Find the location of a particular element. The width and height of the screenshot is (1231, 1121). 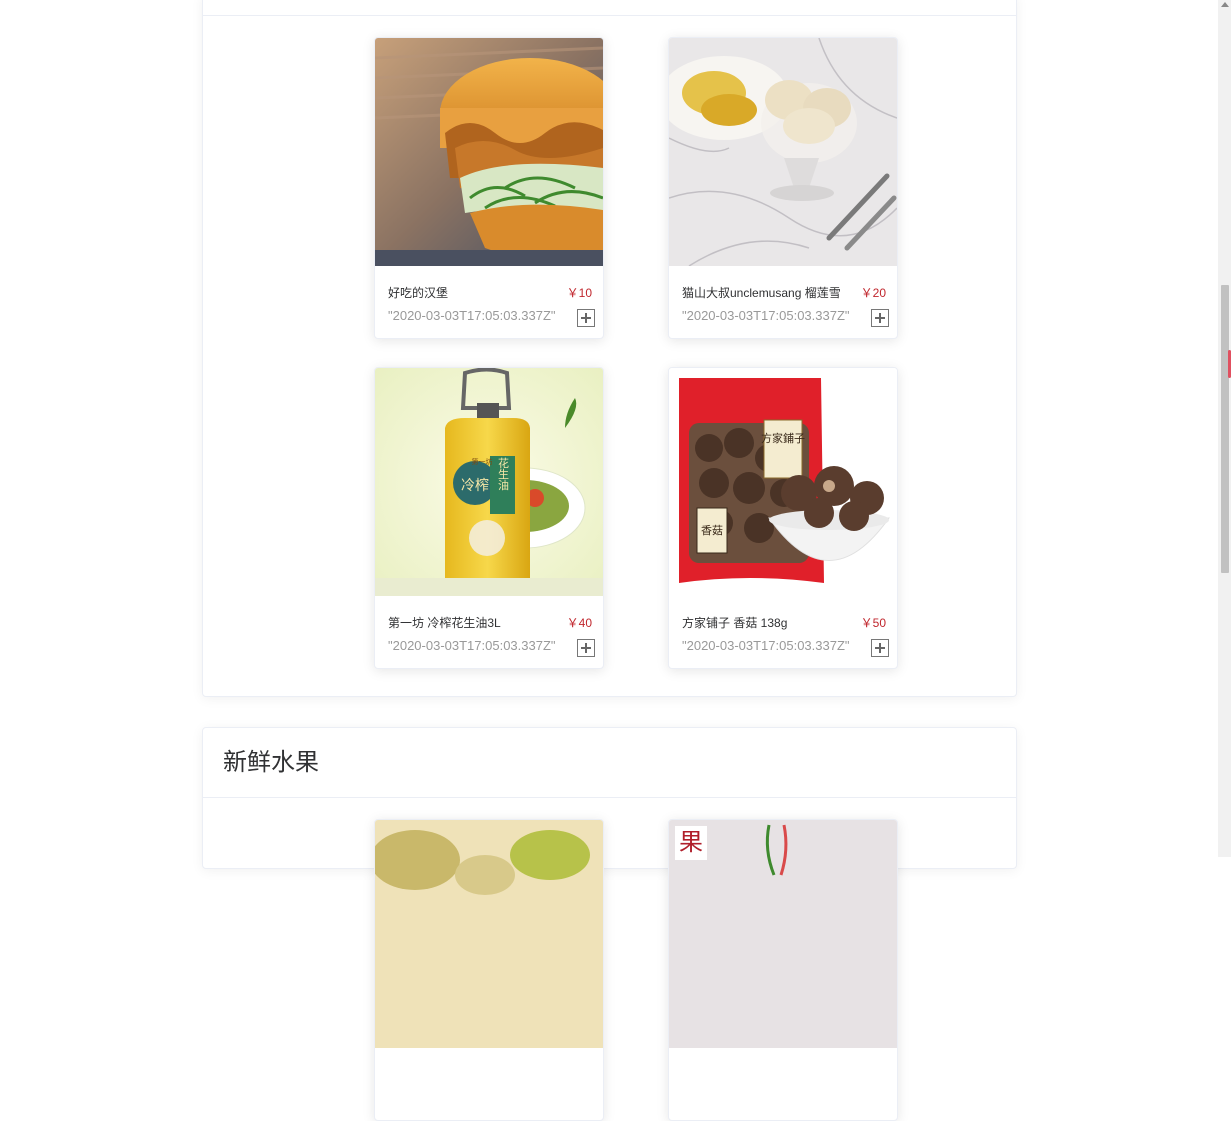

oil-name-label: 花生油 is located at coordinates (503, 473).